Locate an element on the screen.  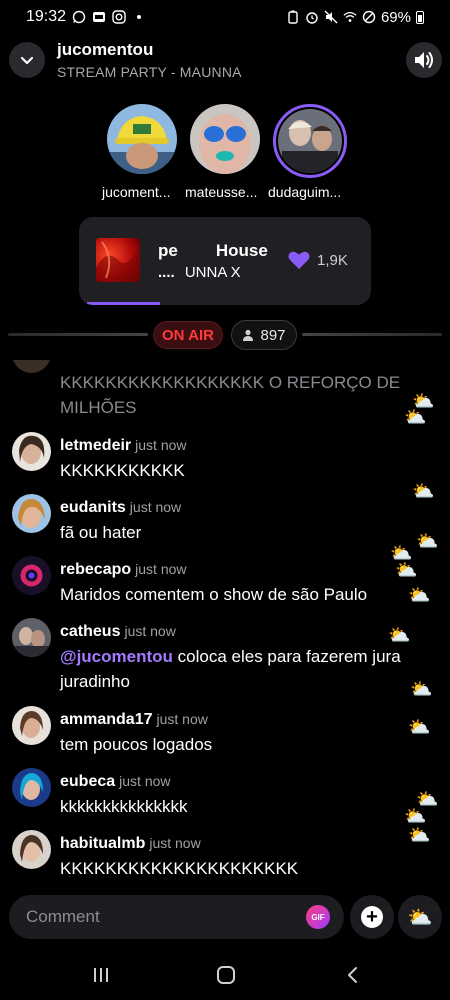
avatar-speaking is located at coordinates (310, 141).